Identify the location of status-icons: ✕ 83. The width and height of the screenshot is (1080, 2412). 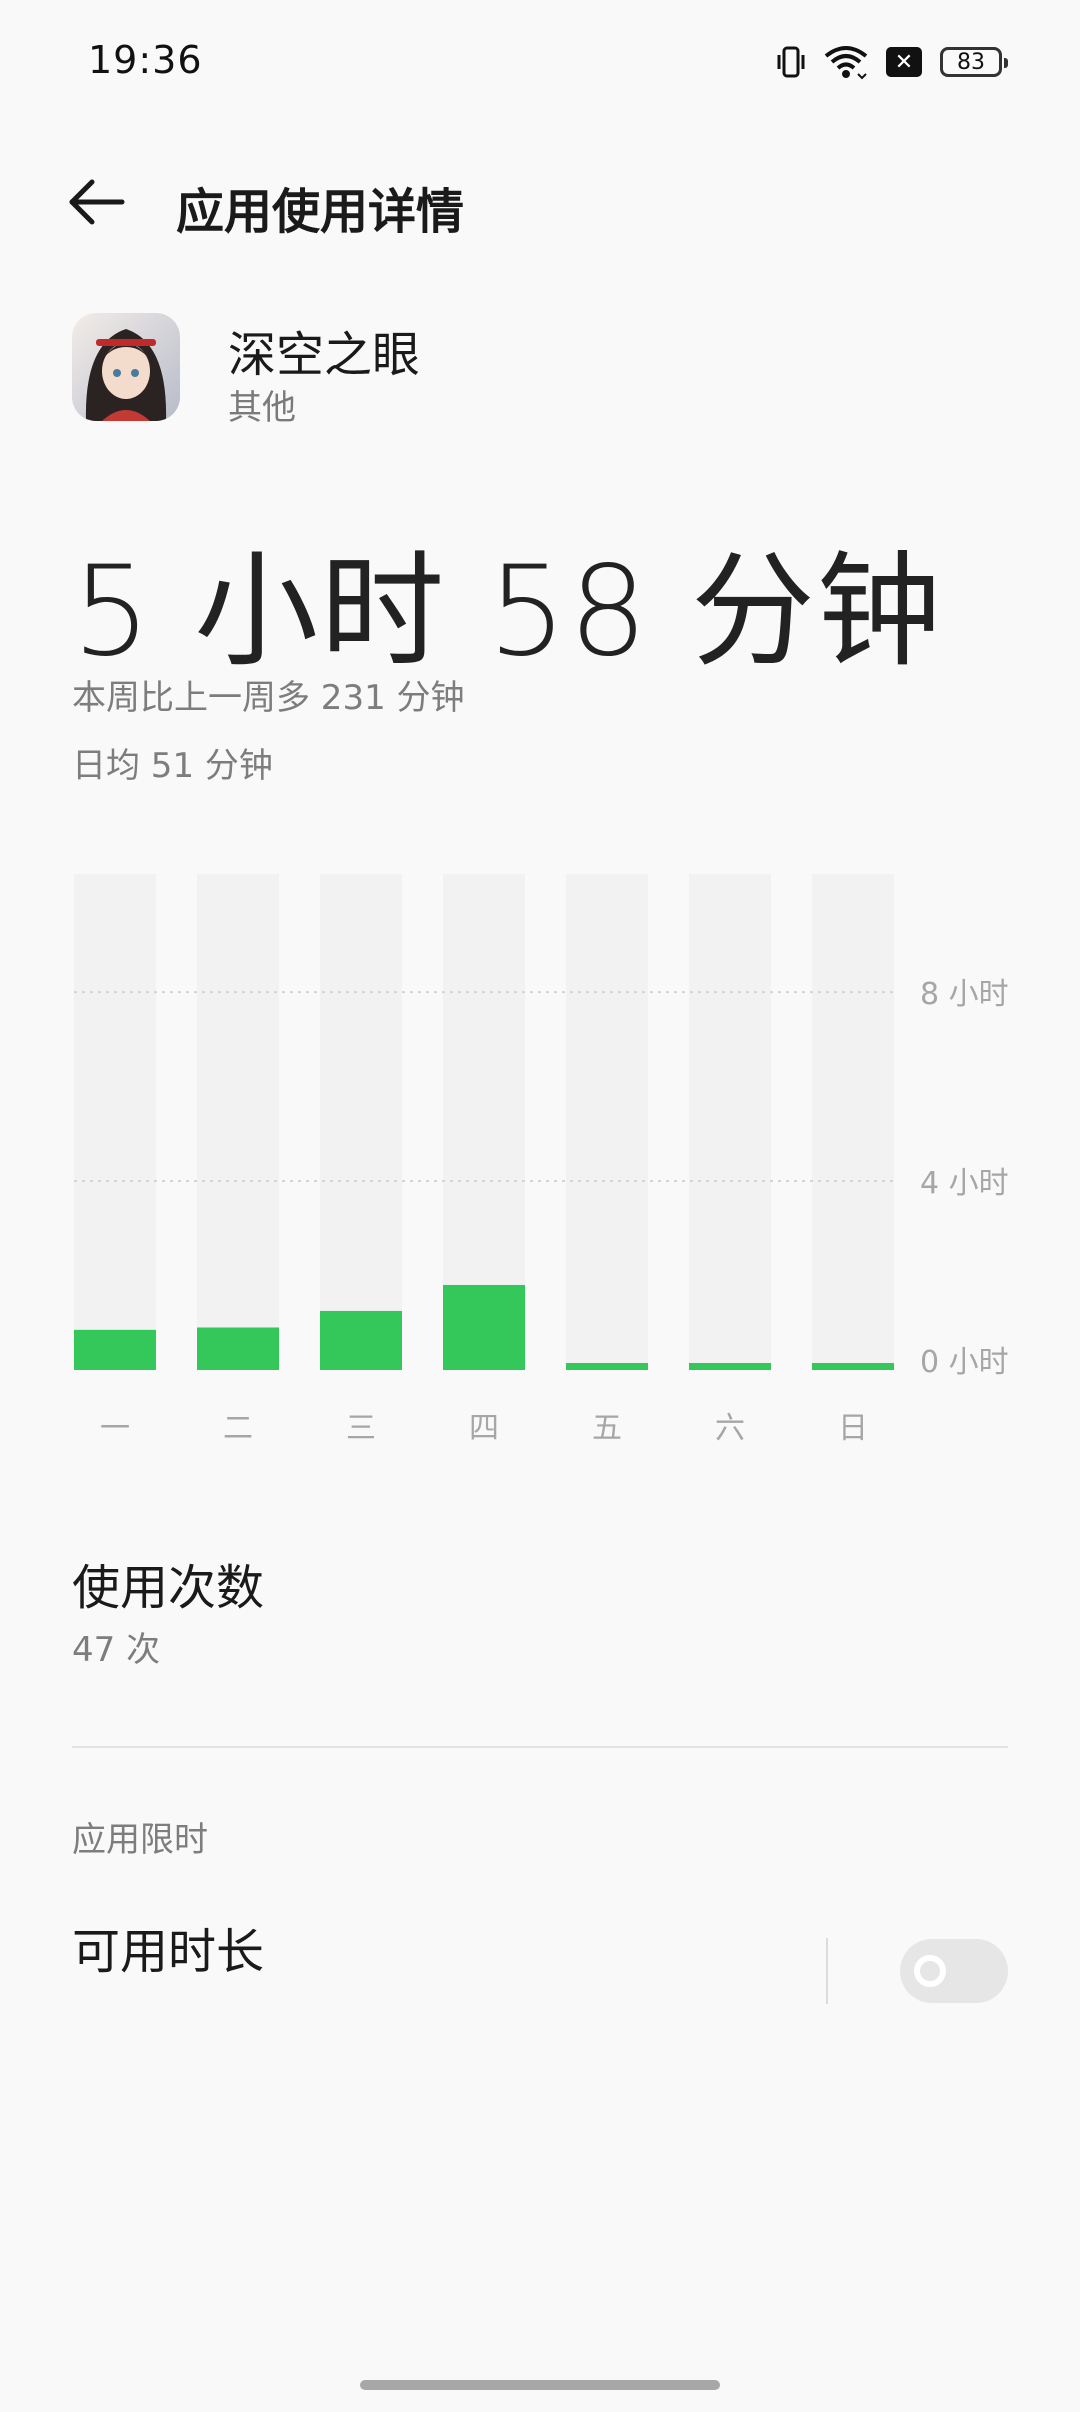
(892, 62).